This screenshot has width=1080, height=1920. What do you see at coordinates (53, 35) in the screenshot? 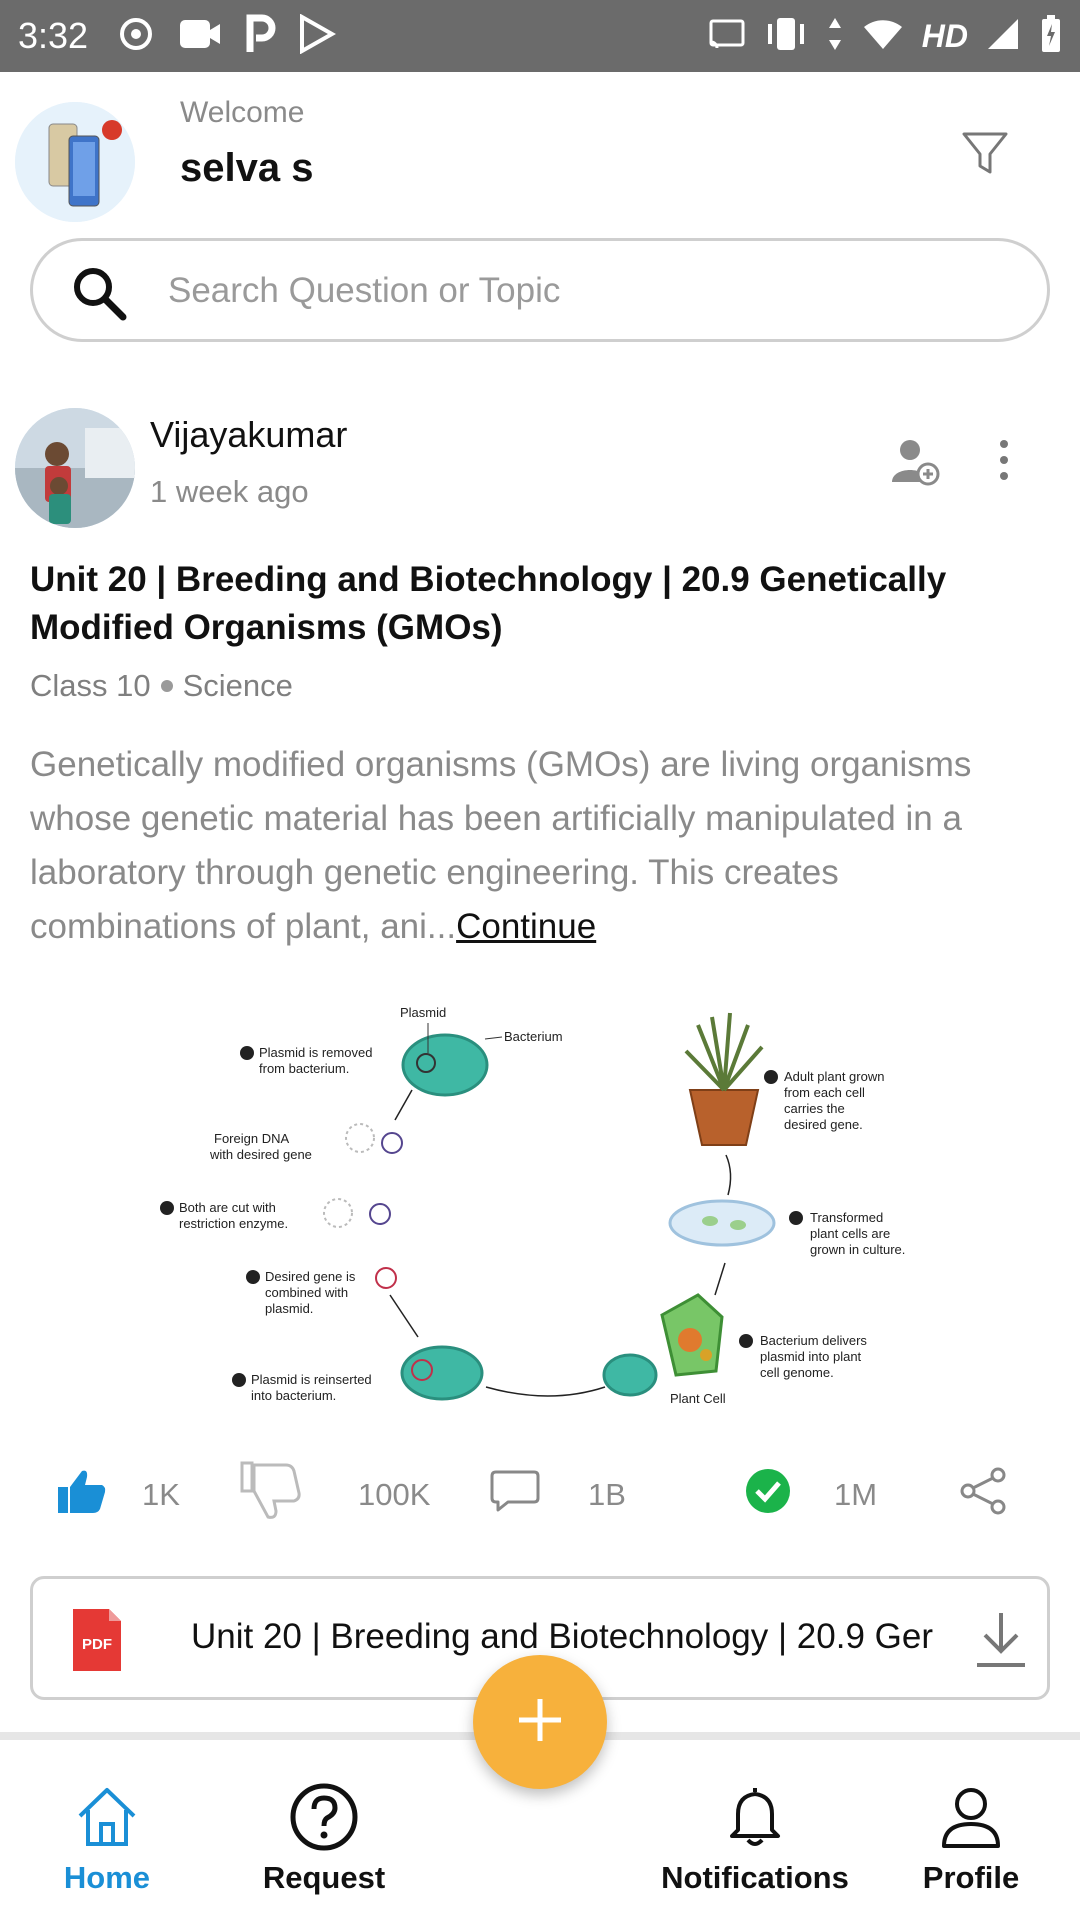
I see `status-time: 3:32` at bounding box center [53, 35].